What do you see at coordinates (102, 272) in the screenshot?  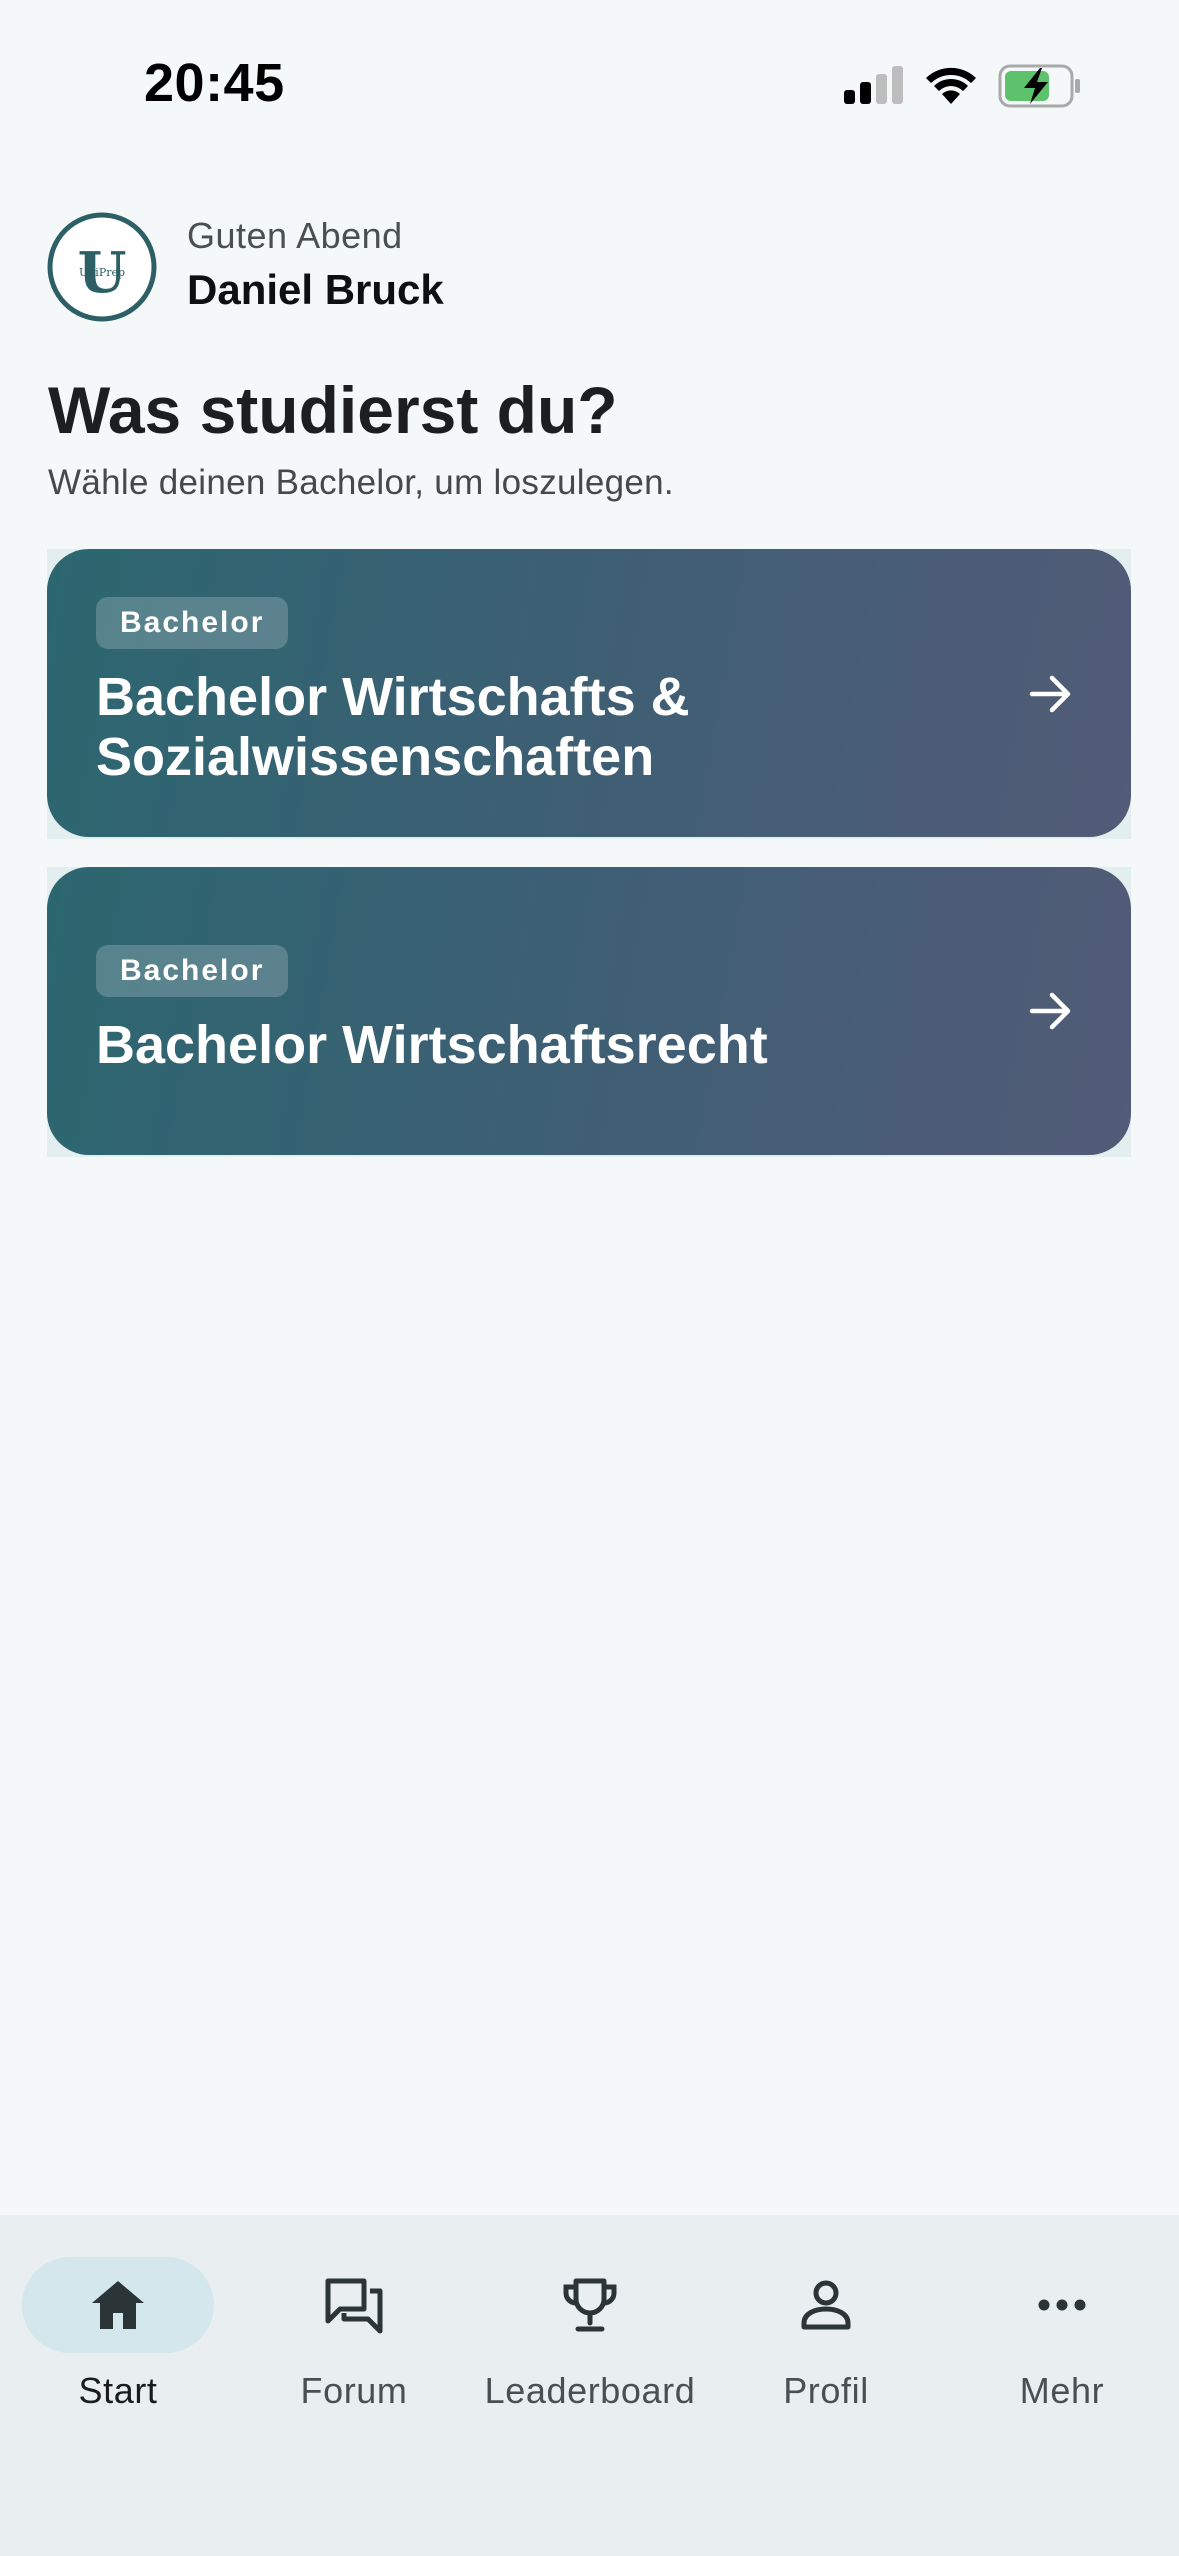 I see `svg-text: UniPrep` at bounding box center [102, 272].